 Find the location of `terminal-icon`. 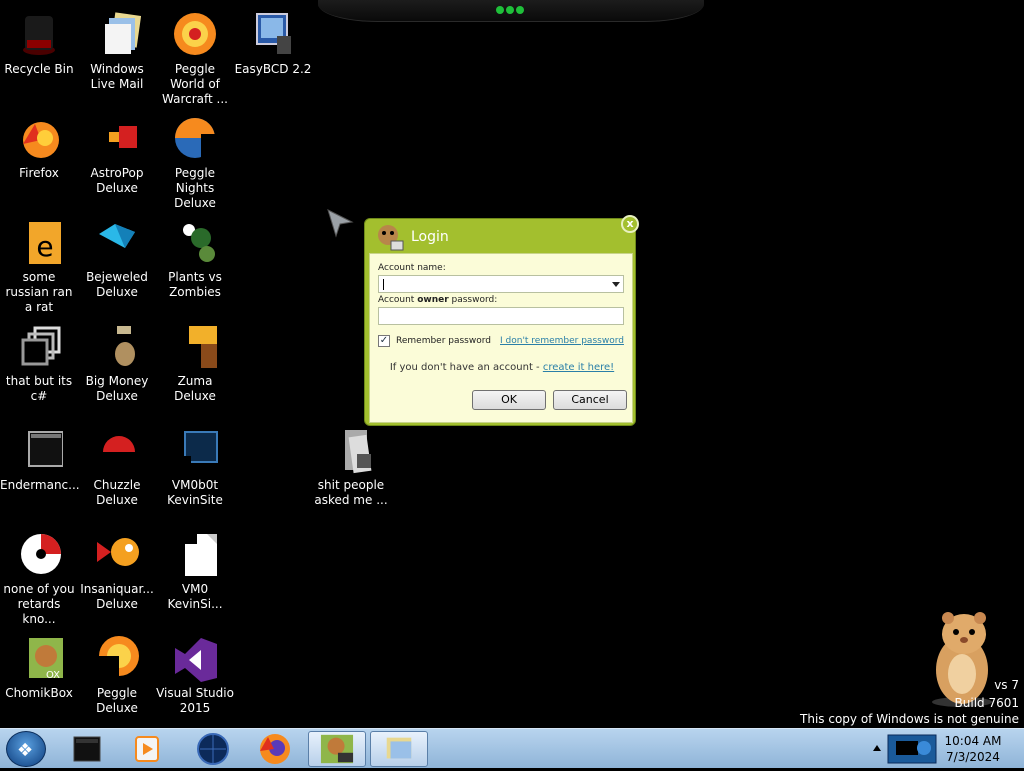

terminal-icon is located at coordinates (45, 449).